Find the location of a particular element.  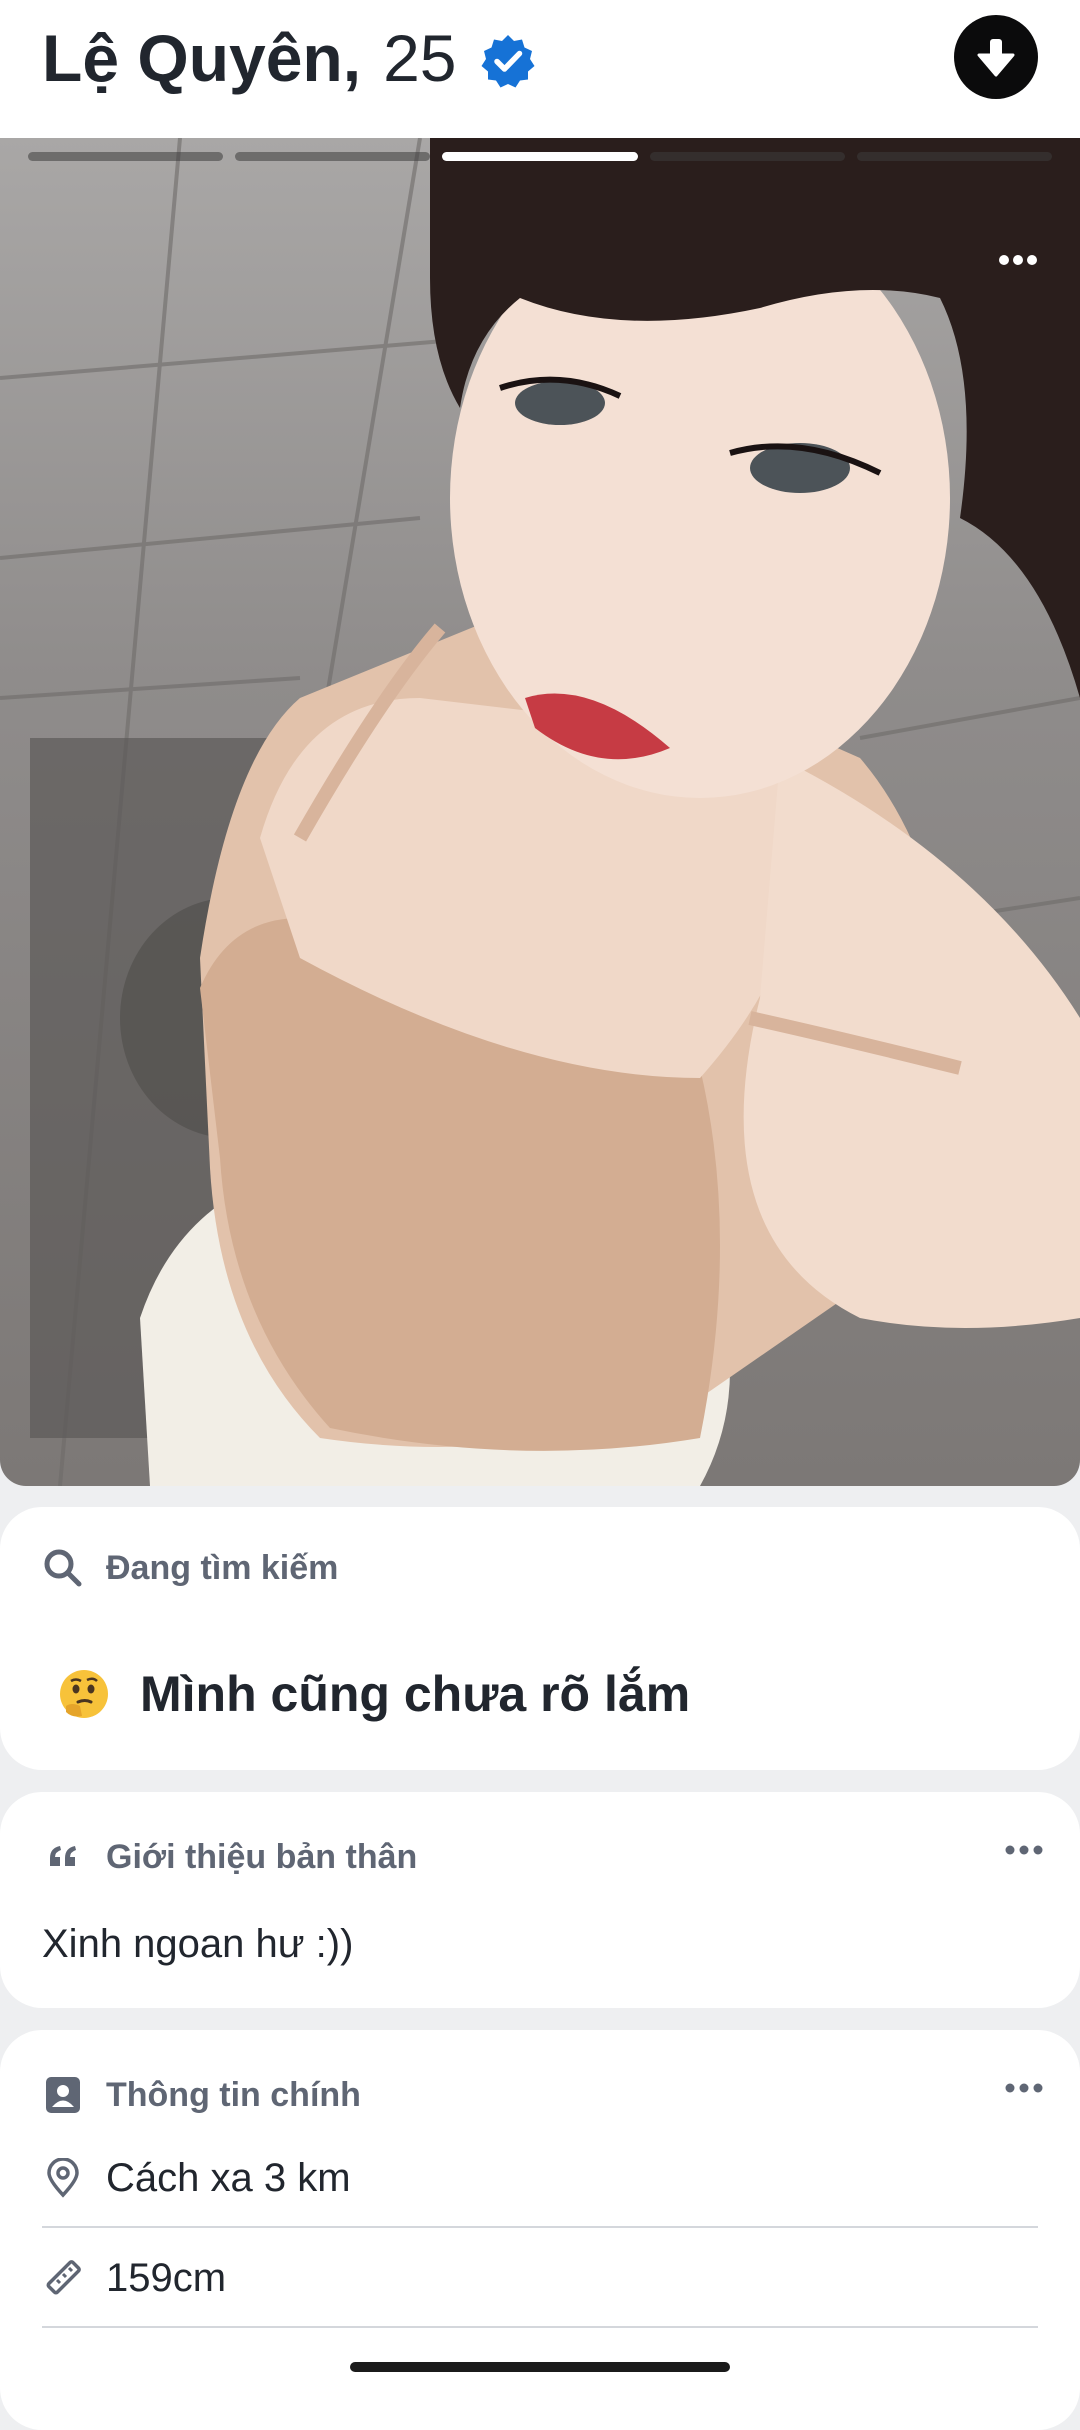

info-row-distance: Cách xa 3 km is located at coordinates (540, 2179).